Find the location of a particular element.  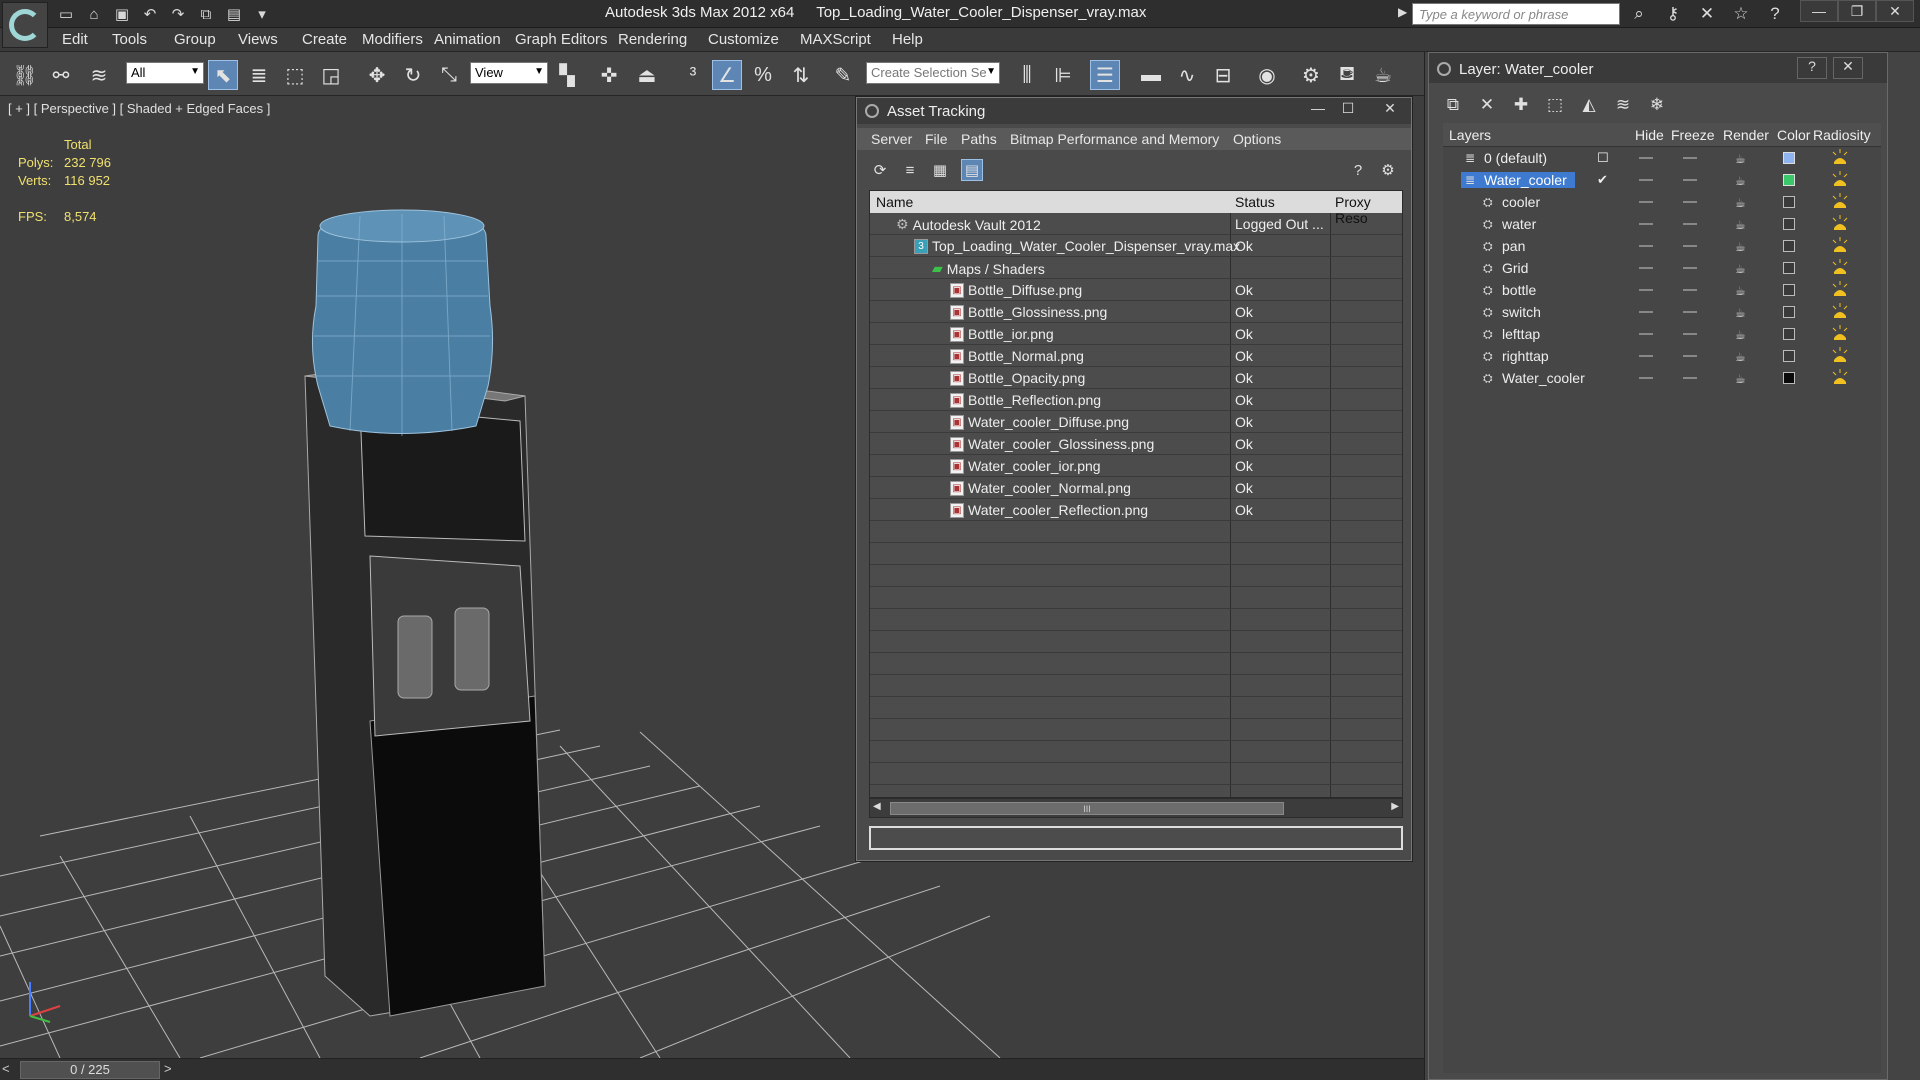

menu-edit: Edit is located at coordinates (75, 39).